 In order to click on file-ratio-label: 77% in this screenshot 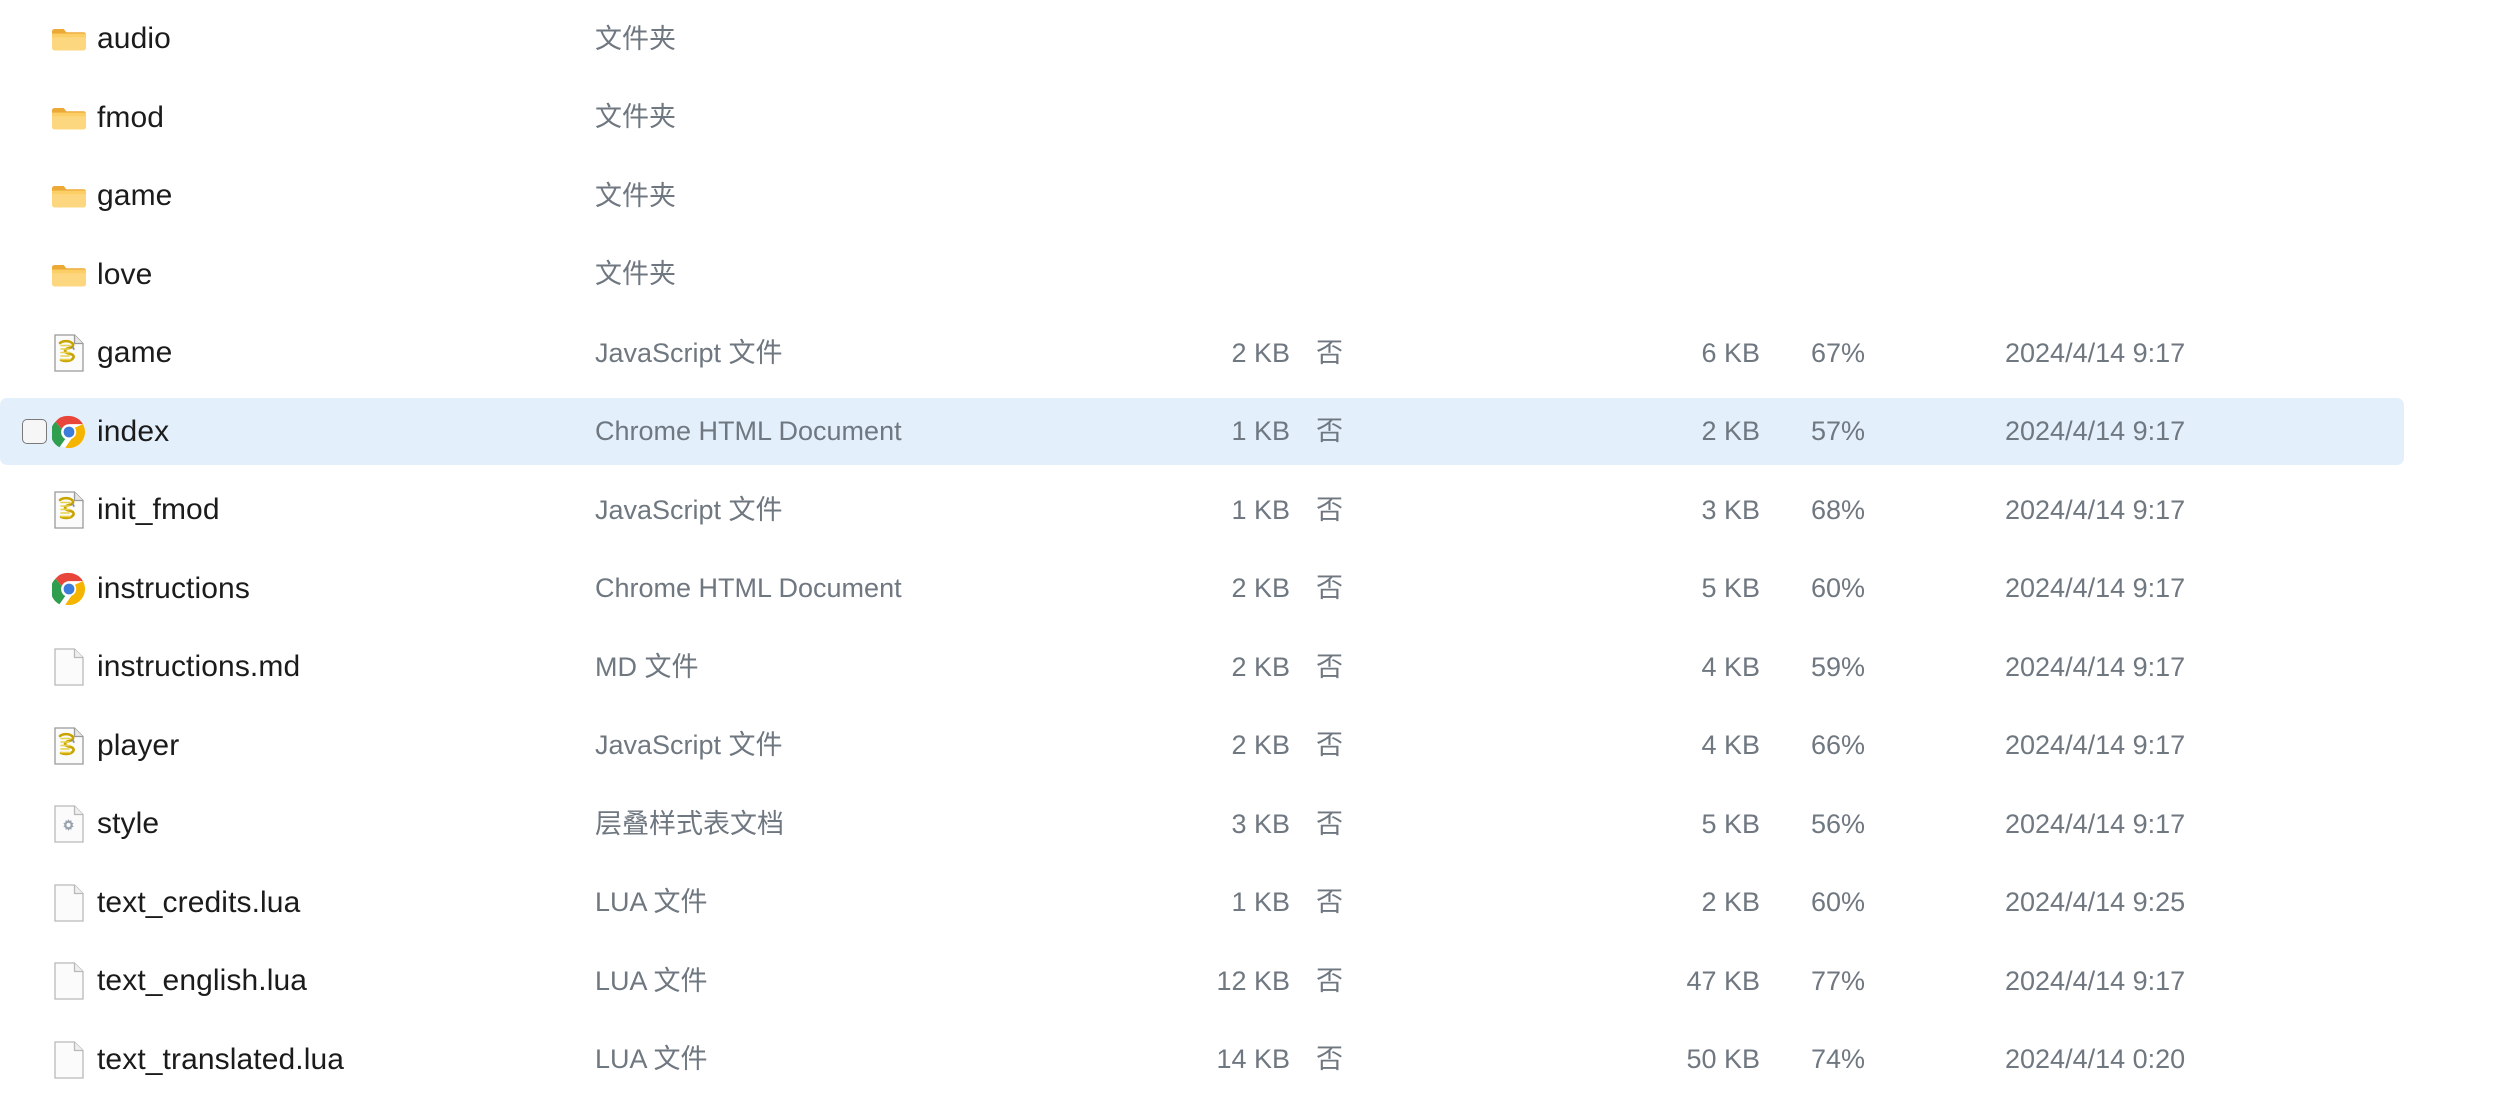, I will do `click(1837, 980)`.